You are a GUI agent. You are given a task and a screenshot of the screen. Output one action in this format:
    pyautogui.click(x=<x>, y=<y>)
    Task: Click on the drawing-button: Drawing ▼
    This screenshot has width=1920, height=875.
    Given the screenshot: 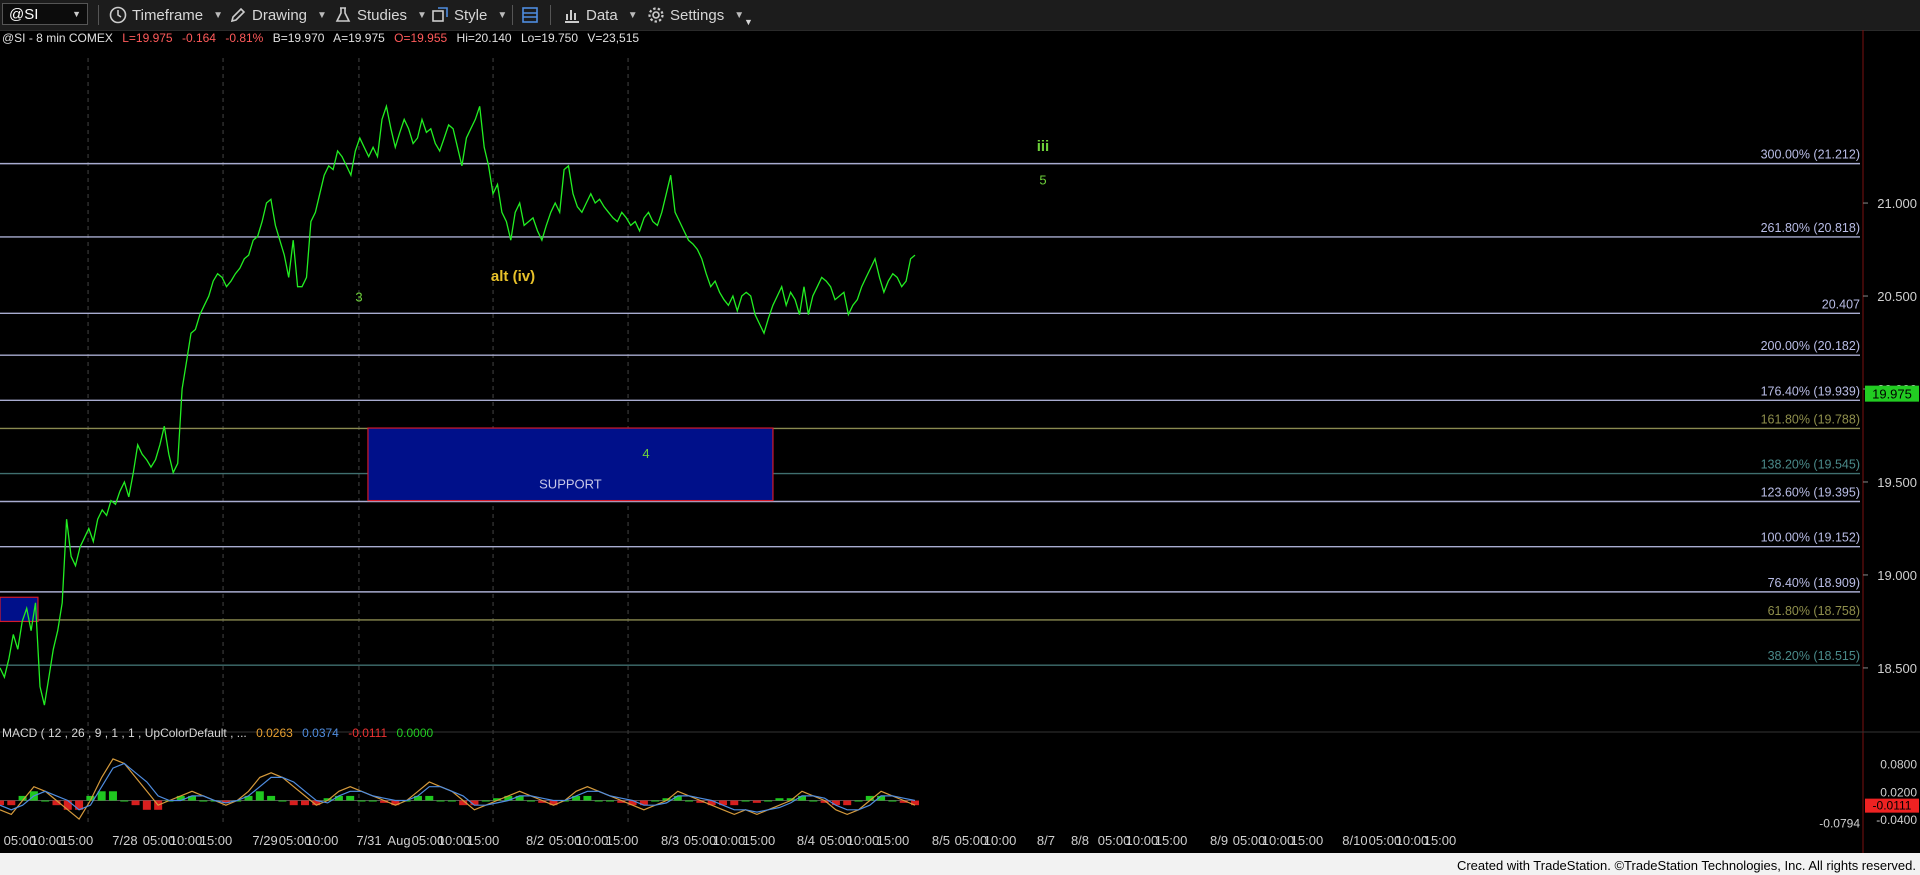 What is the action you would take?
    pyautogui.click(x=277, y=15)
    